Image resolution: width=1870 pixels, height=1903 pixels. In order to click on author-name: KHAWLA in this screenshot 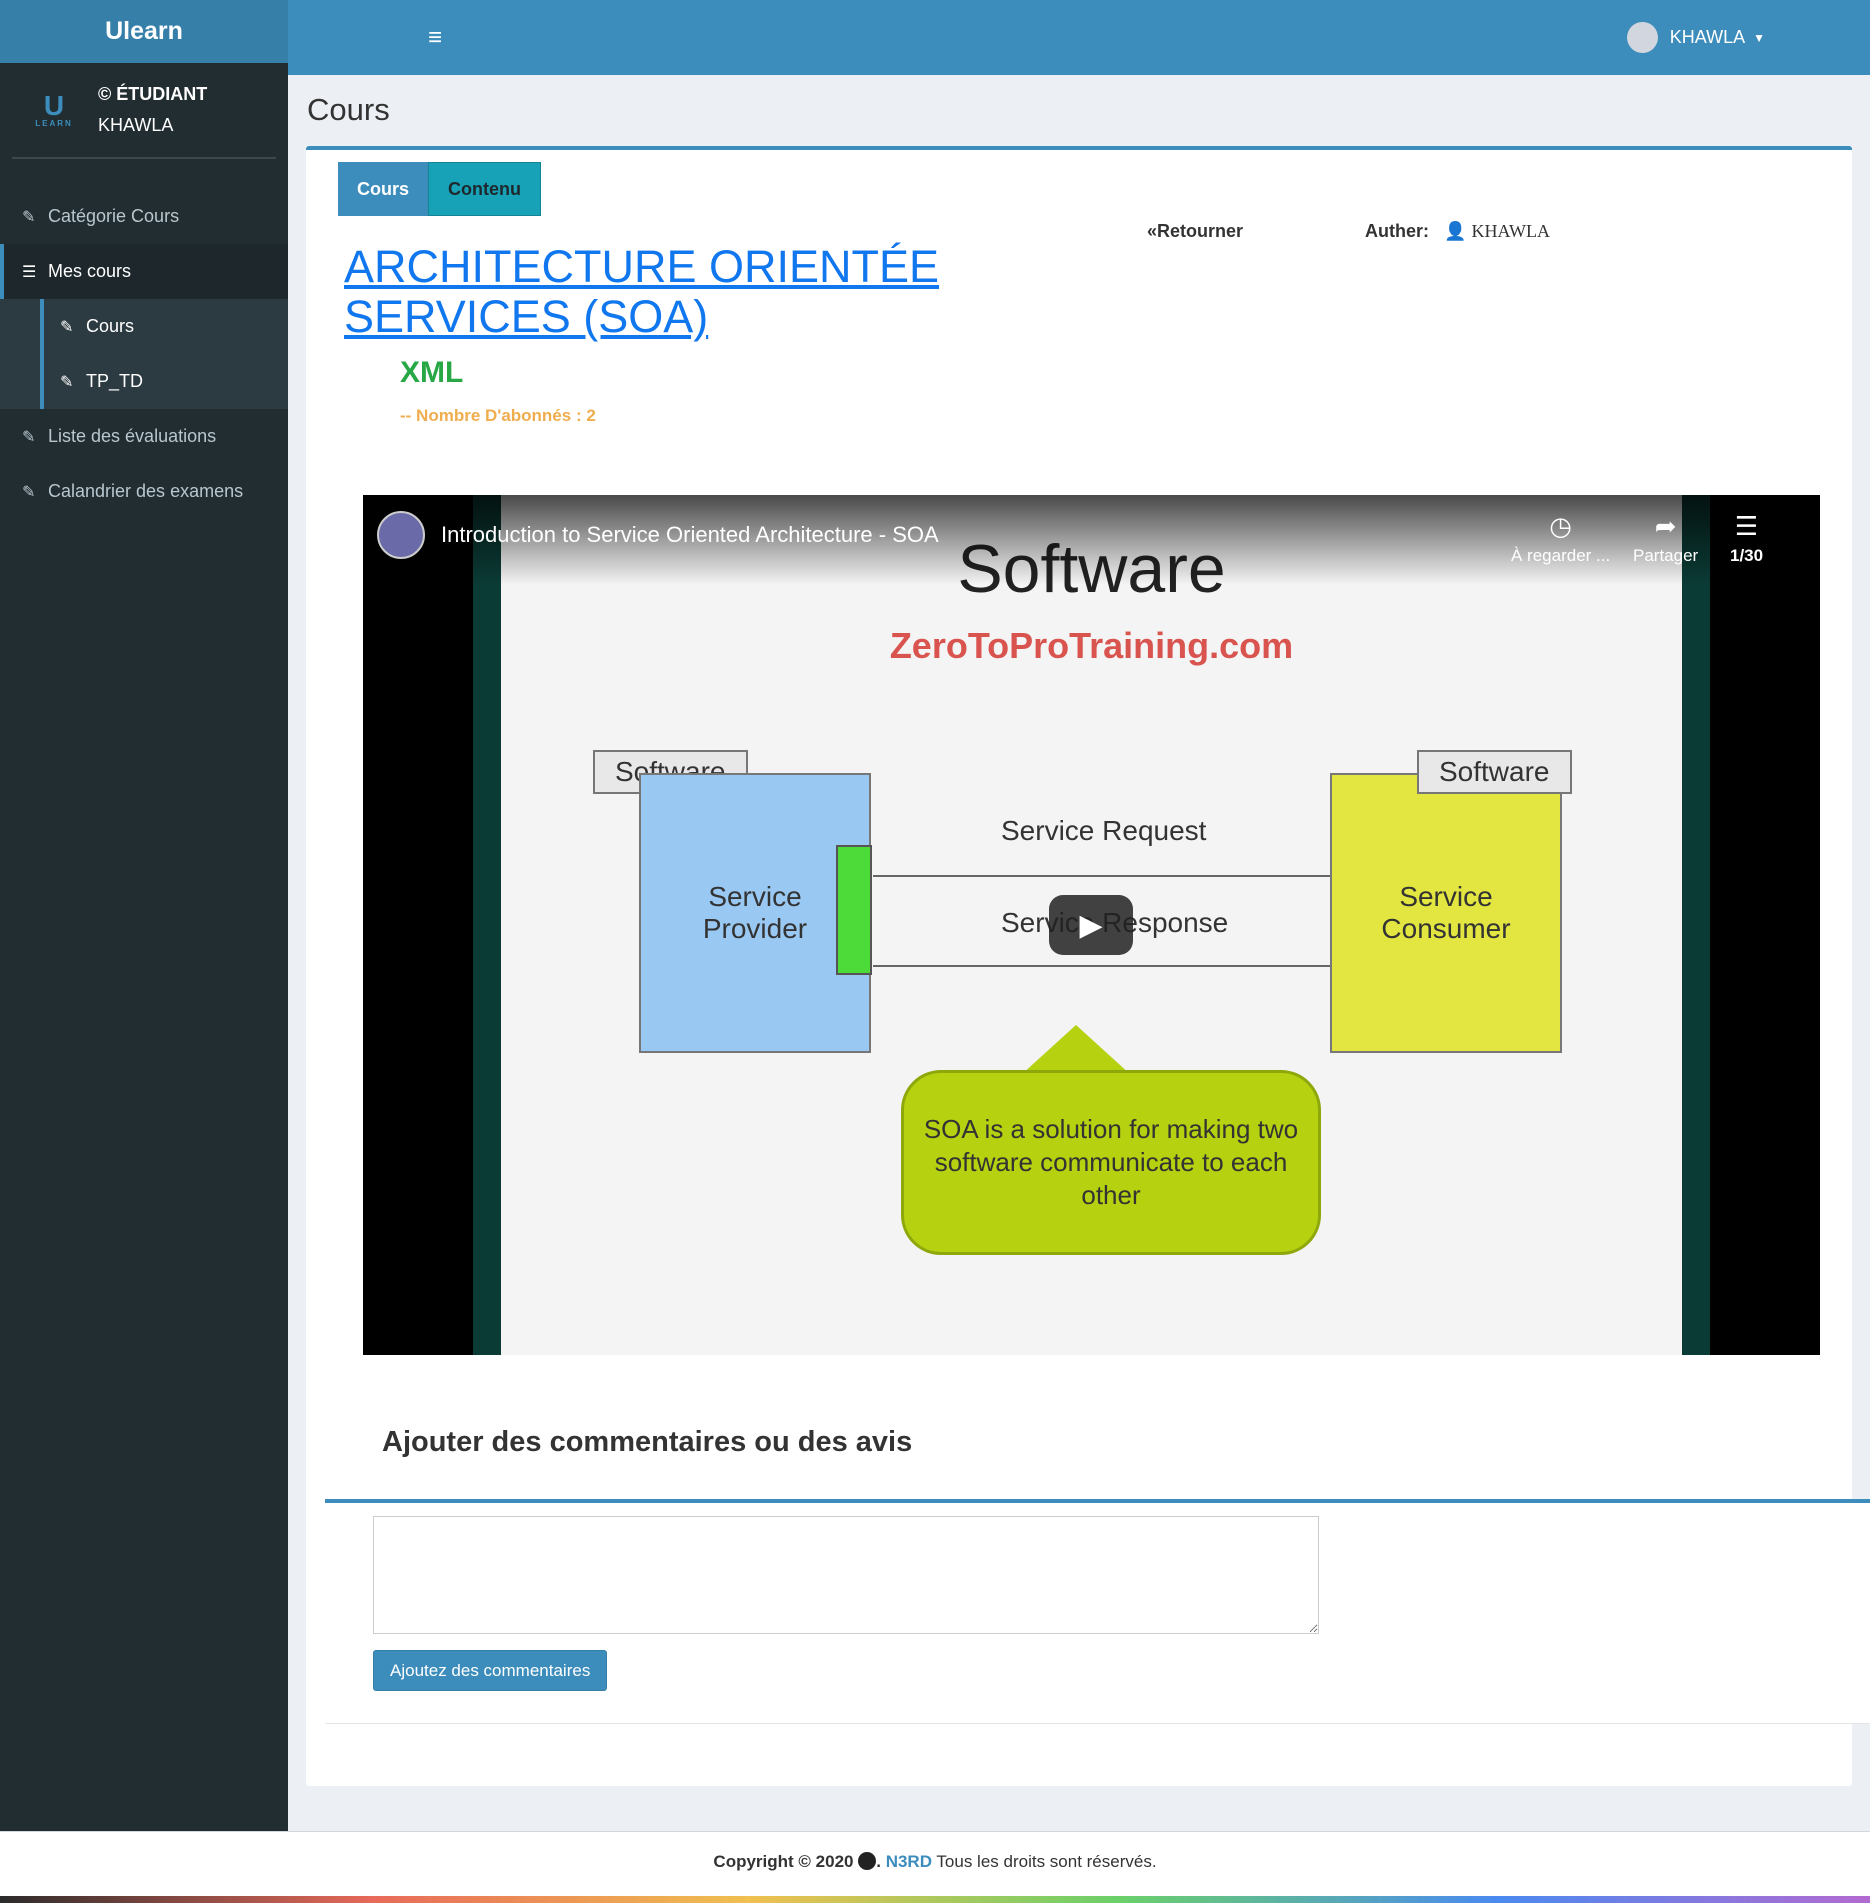, I will do `click(1510, 231)`.